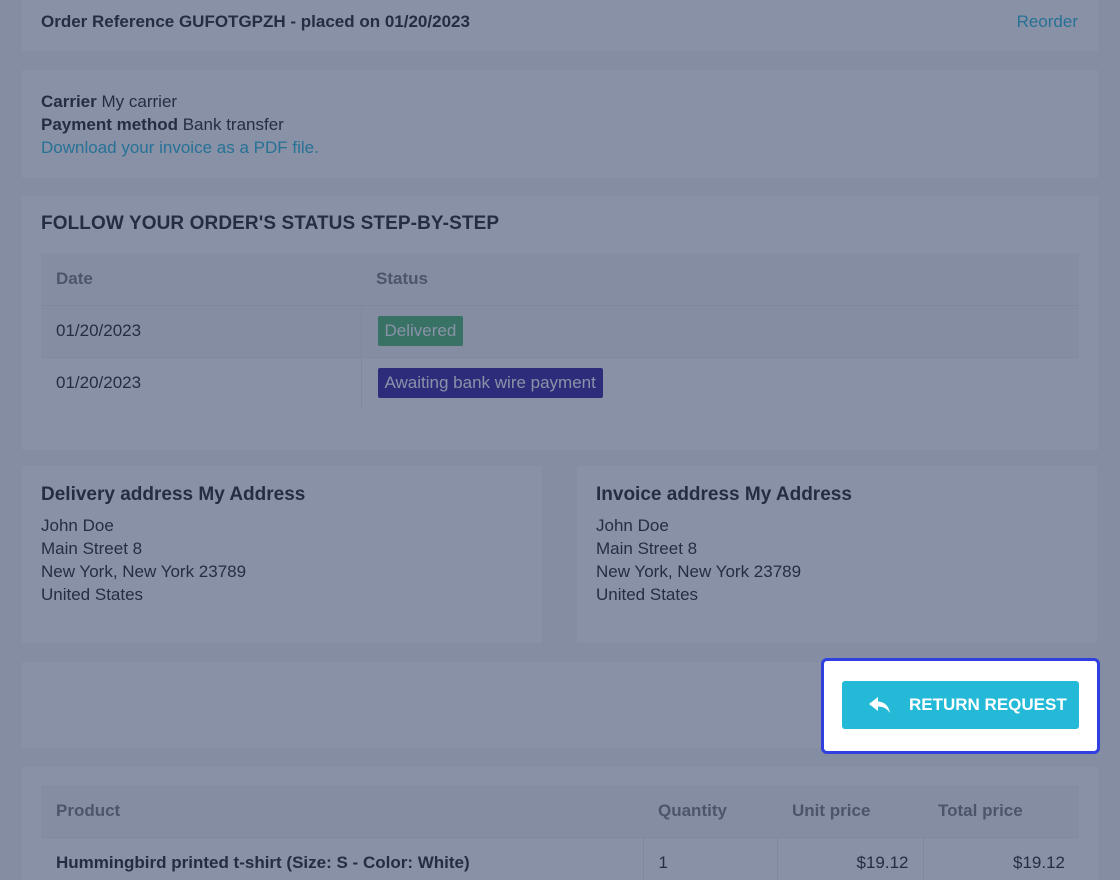  Describe the element at coordinates (420, 331) in the screenshot. I see `status-badge: Delivered` at that location.